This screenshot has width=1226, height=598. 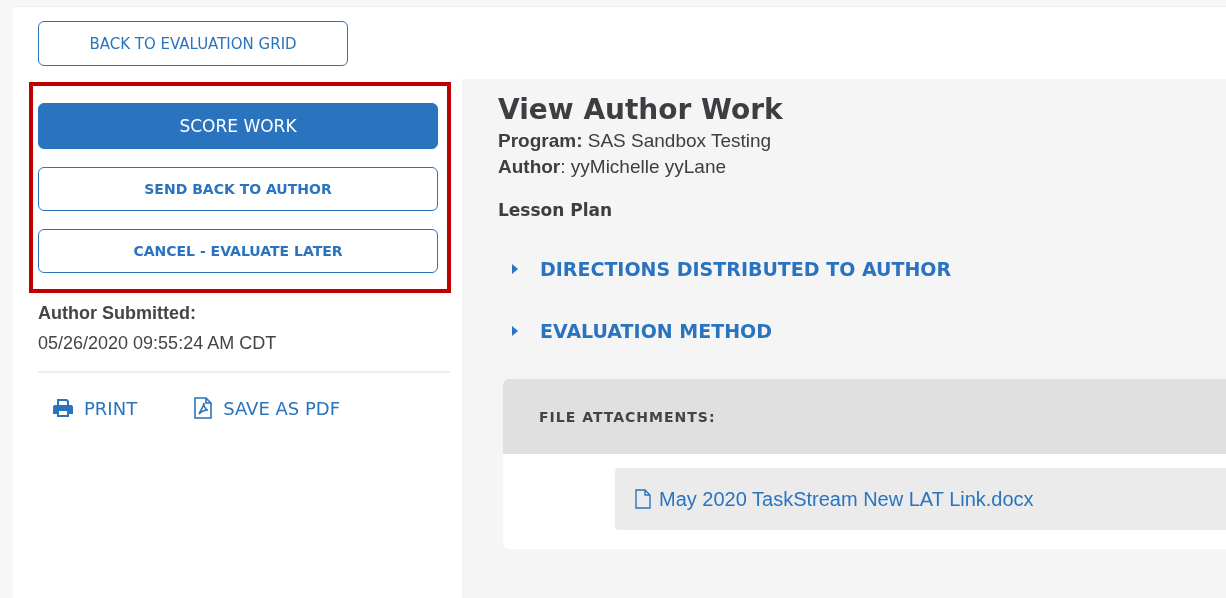 I want to click on action-button: CANCEL - EVALUATE LATER, so click(x=238, y=251).